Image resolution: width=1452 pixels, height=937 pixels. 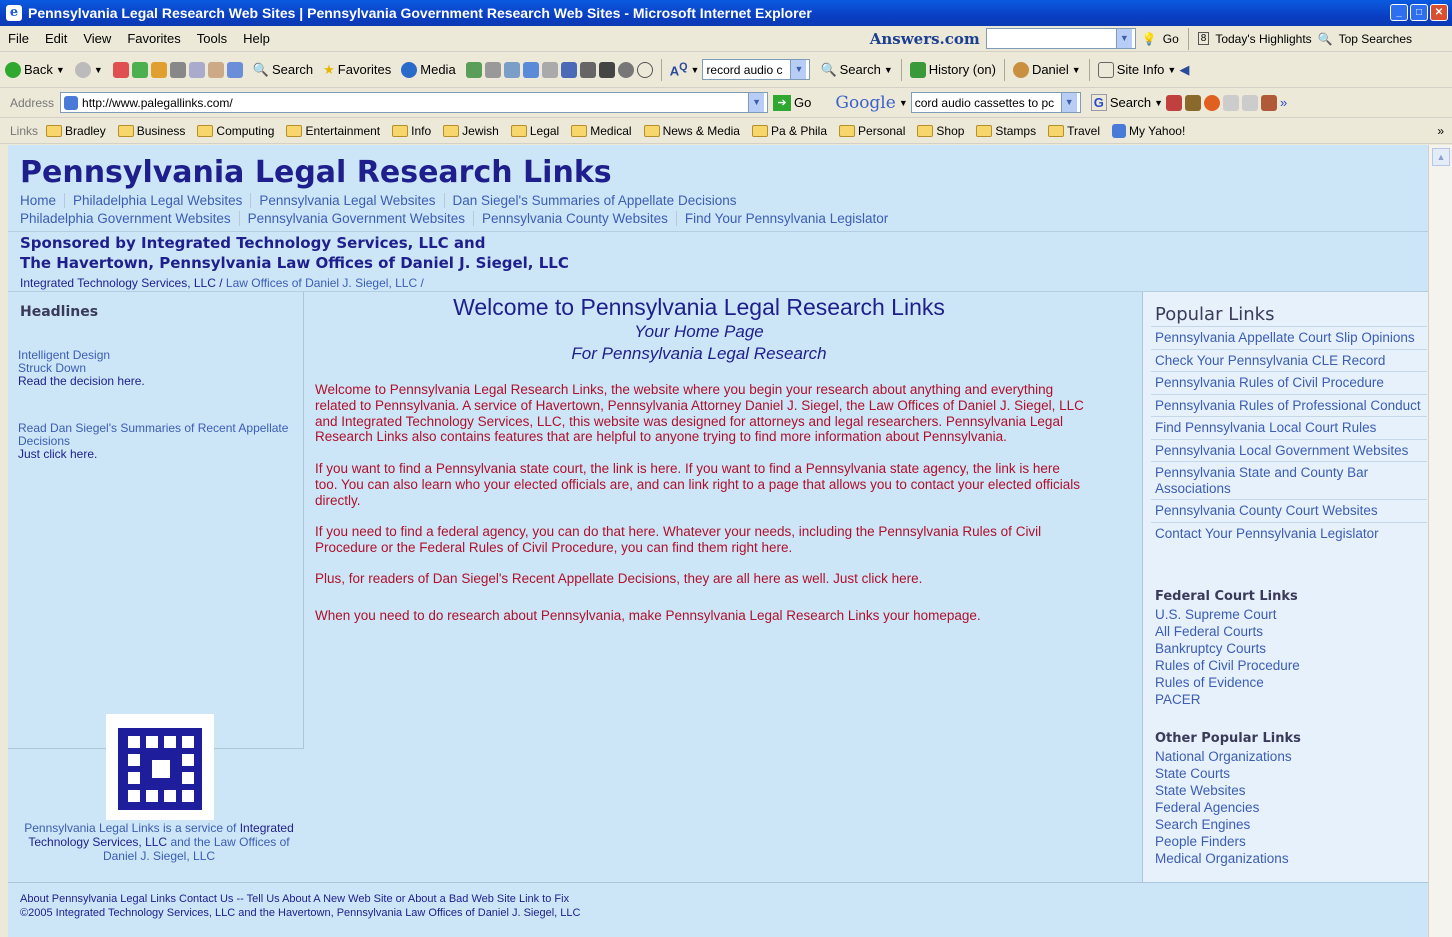 What do you see at coordinates (625, 69) in the screenshot?
I see `chat-icon` at bounding box center [625, 69].